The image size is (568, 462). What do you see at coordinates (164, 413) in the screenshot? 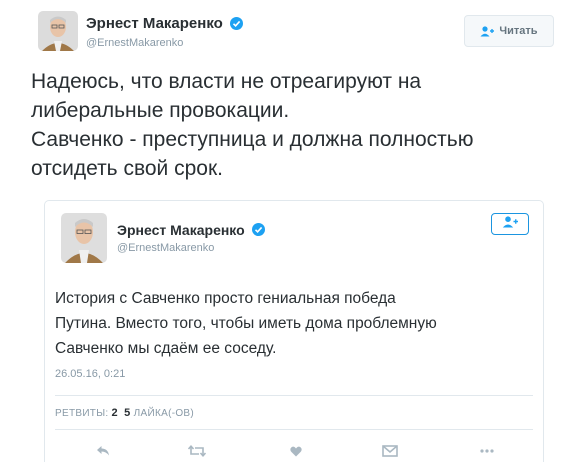
I see `likes-label: ЛАЙКА(-ОВ)` at bounding box center [164, 413].